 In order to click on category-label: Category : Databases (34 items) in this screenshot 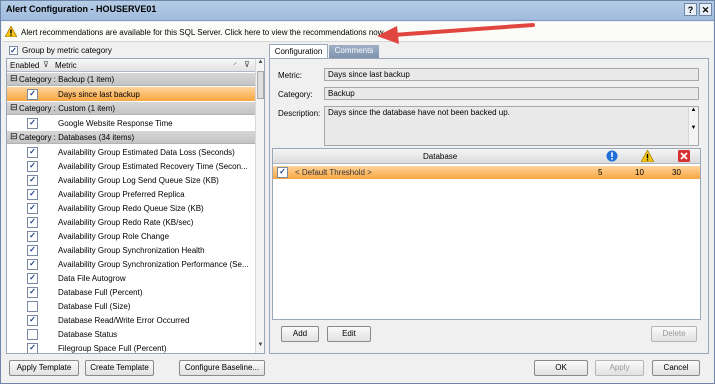, I will do `click(77, 137)`.